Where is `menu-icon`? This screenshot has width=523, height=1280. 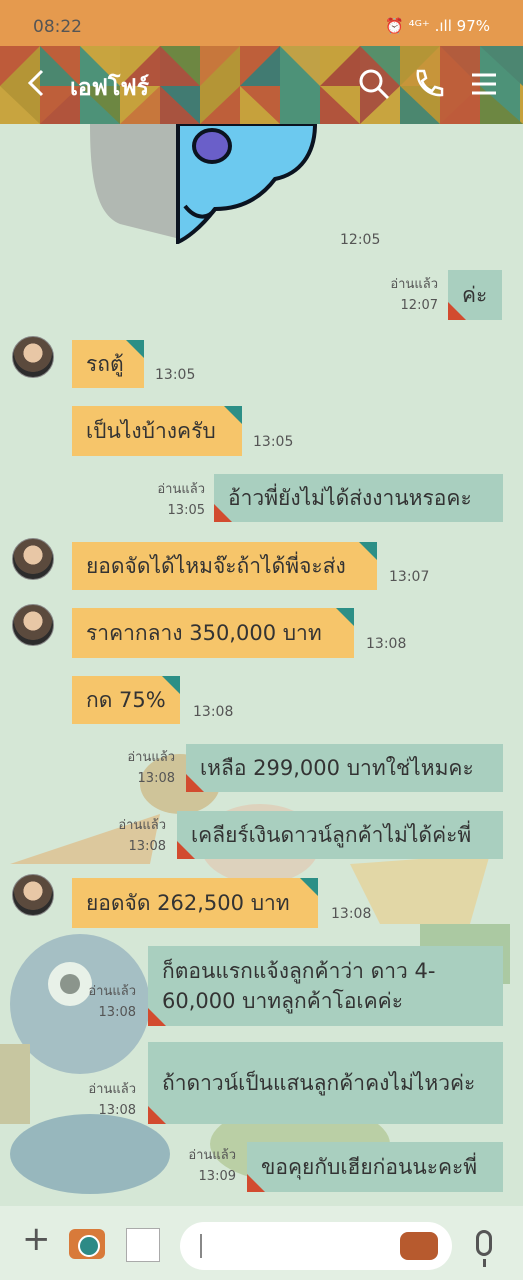
menu-icon is located at coordinates (486, 84).